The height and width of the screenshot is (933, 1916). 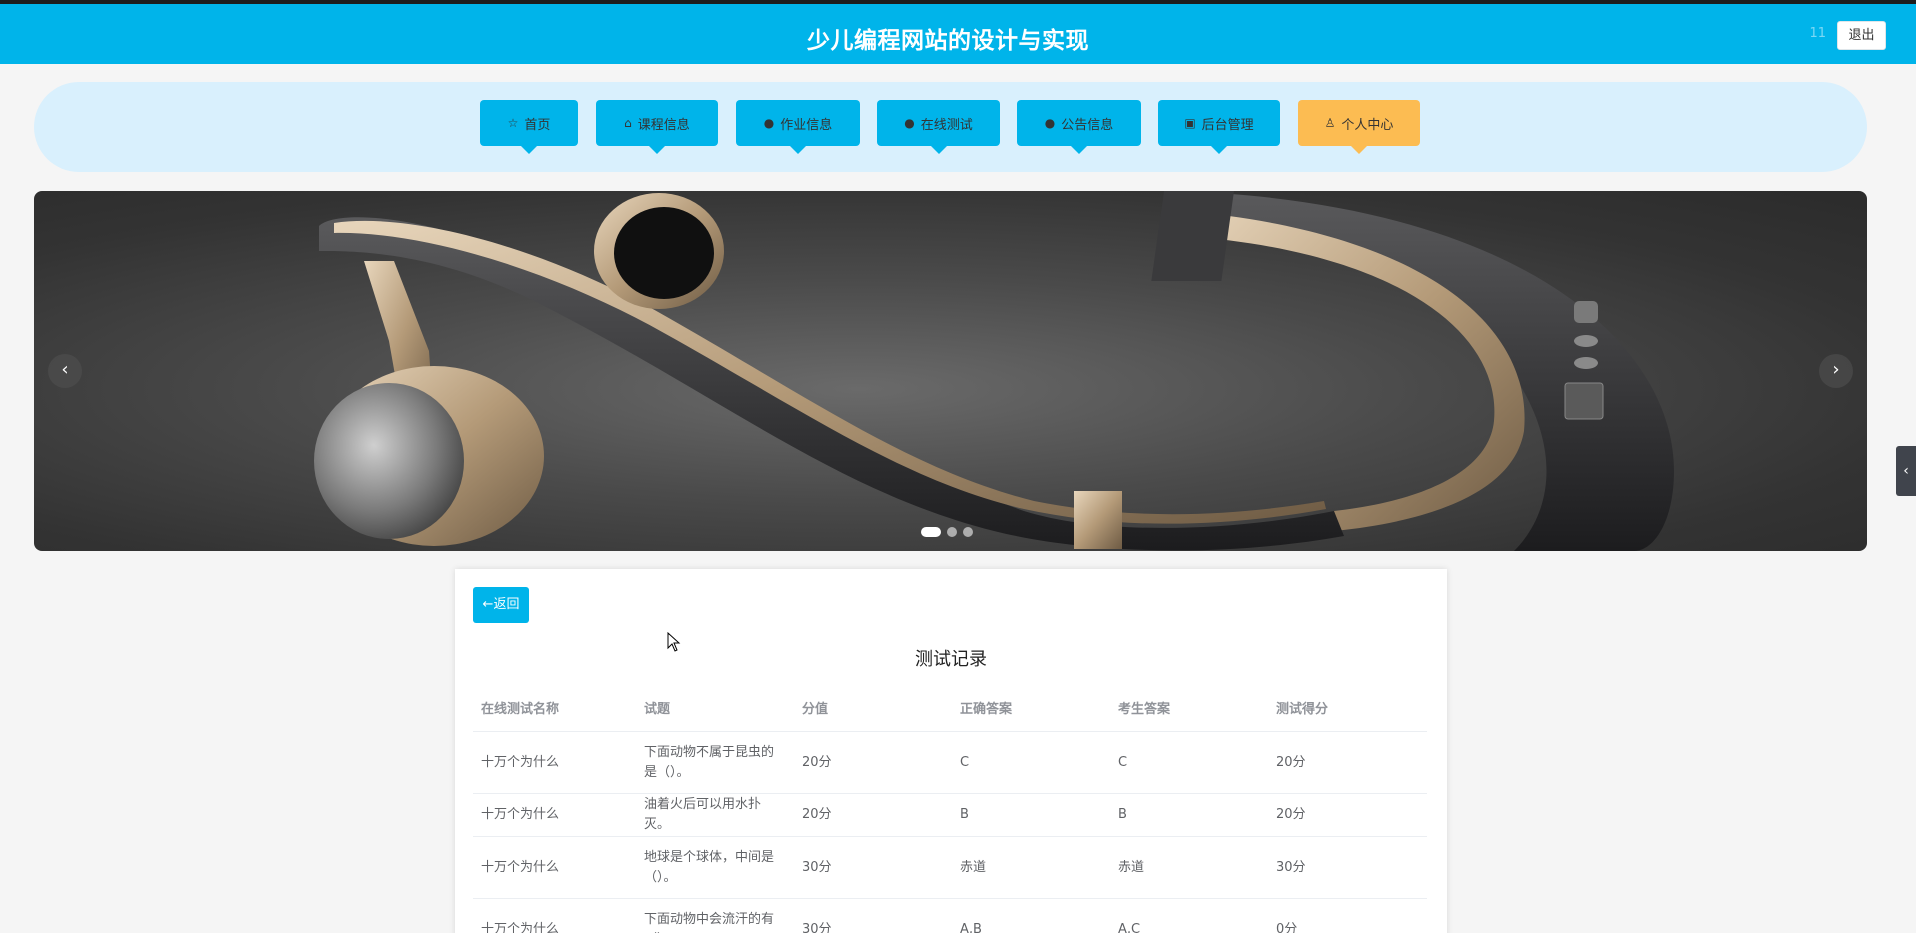 What do you see at coordinates (501, 605) in the screenshot?
I see `back-button: ←返回` at bounding box center [501, 605].